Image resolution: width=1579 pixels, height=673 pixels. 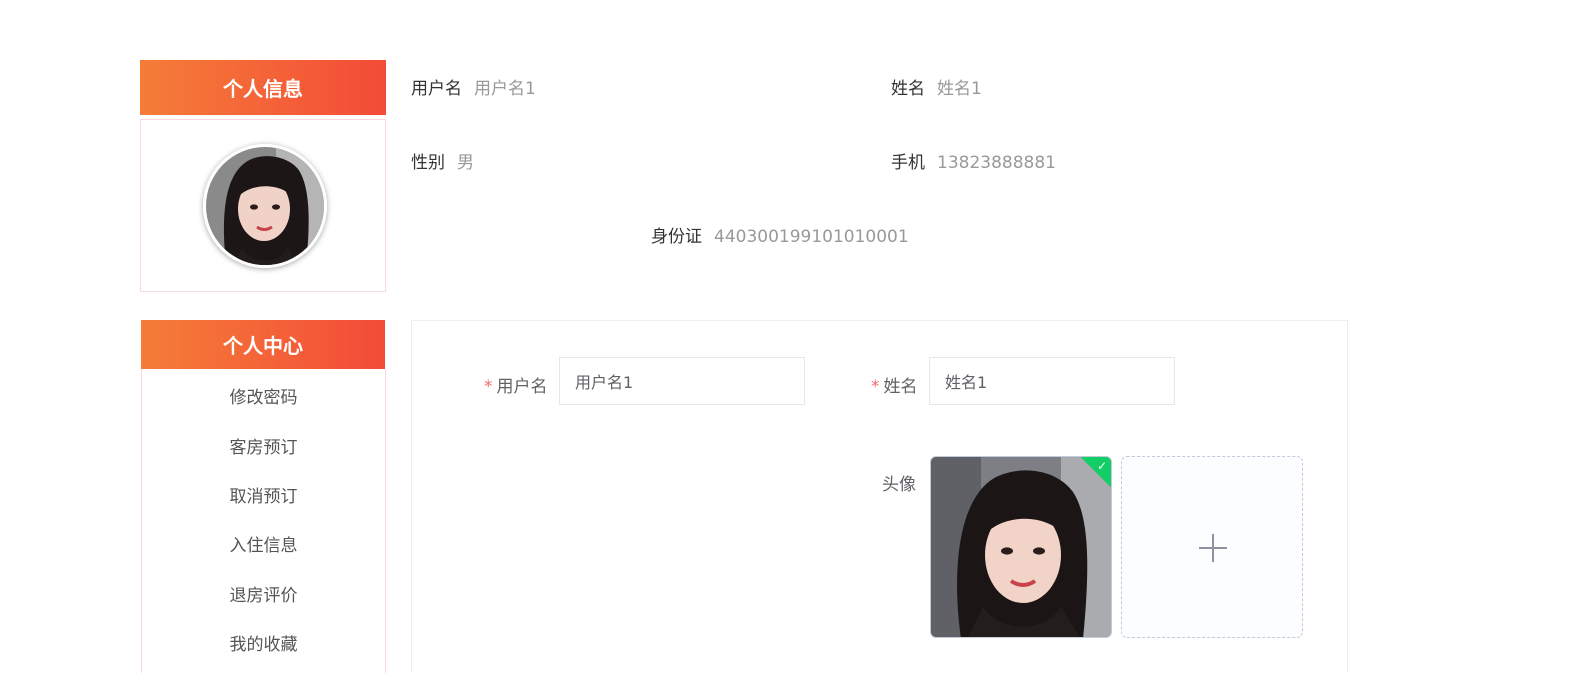 What do you see at coordinates (1052, 381) in the screenshot?
I see `name-input` at bounding box center [1052, 381].